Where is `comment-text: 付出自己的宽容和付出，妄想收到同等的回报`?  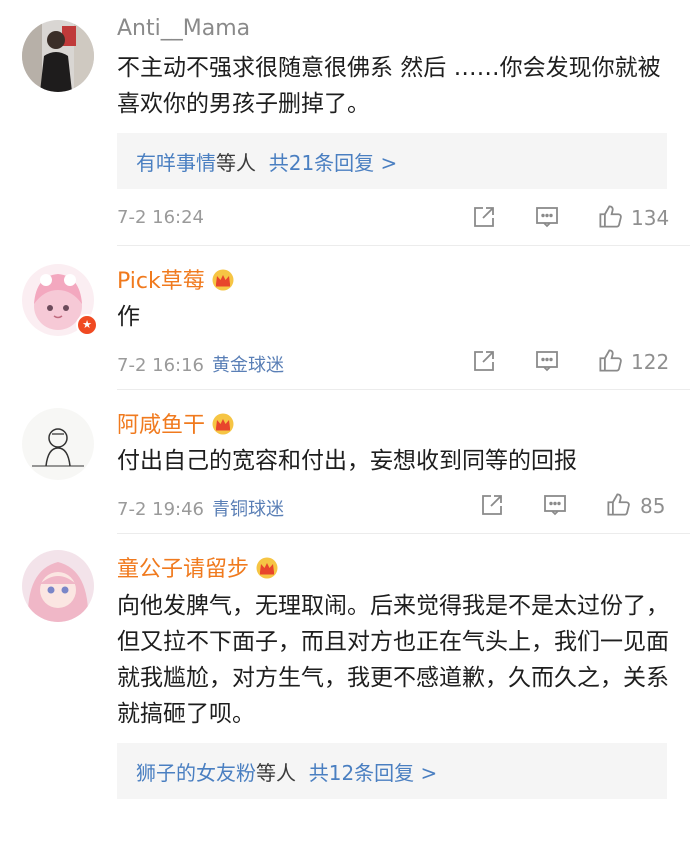 comment-text: 付出自己的宽容和付出，妄想收到同等的回报 is located at coordinates (347, 461).